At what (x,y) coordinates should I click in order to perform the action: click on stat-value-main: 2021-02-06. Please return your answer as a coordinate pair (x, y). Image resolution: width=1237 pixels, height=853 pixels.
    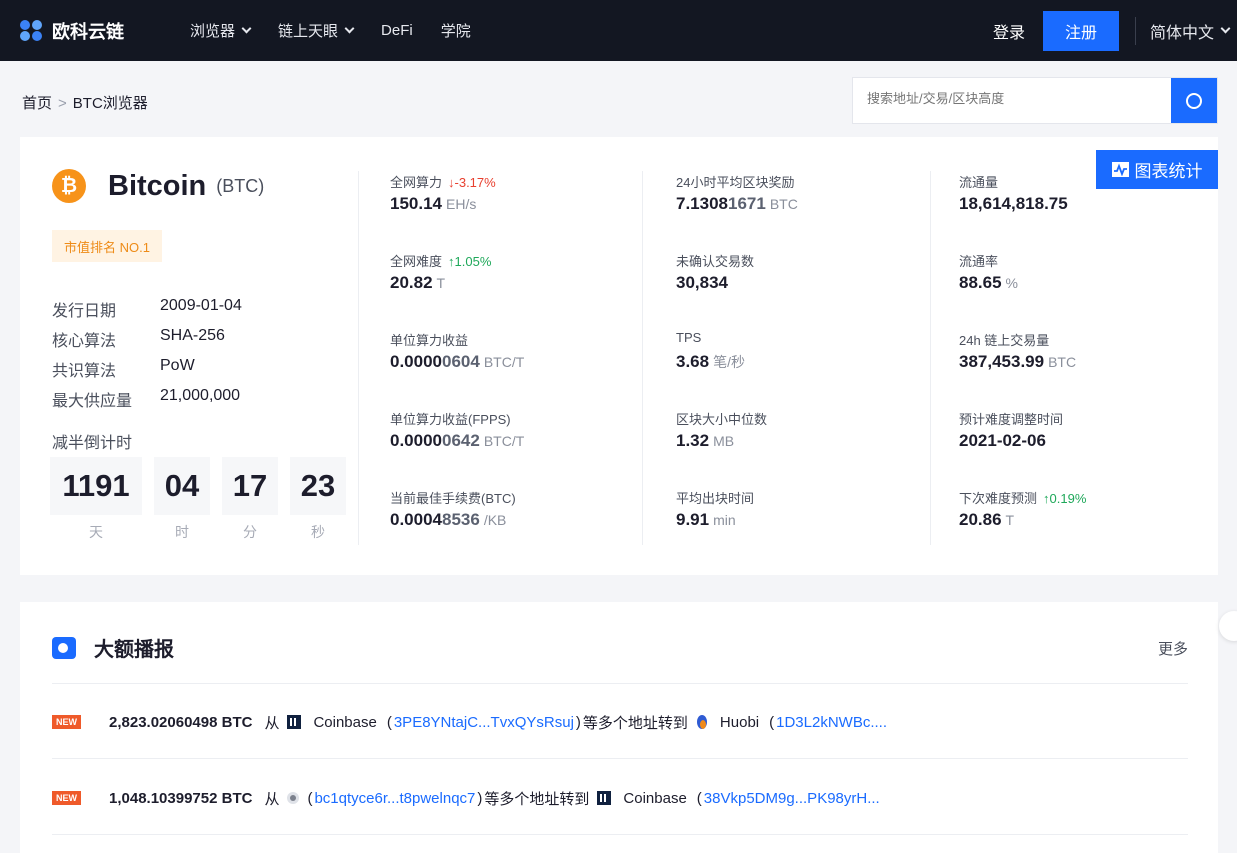
    Looking at the image, I should click on (1002, 440).